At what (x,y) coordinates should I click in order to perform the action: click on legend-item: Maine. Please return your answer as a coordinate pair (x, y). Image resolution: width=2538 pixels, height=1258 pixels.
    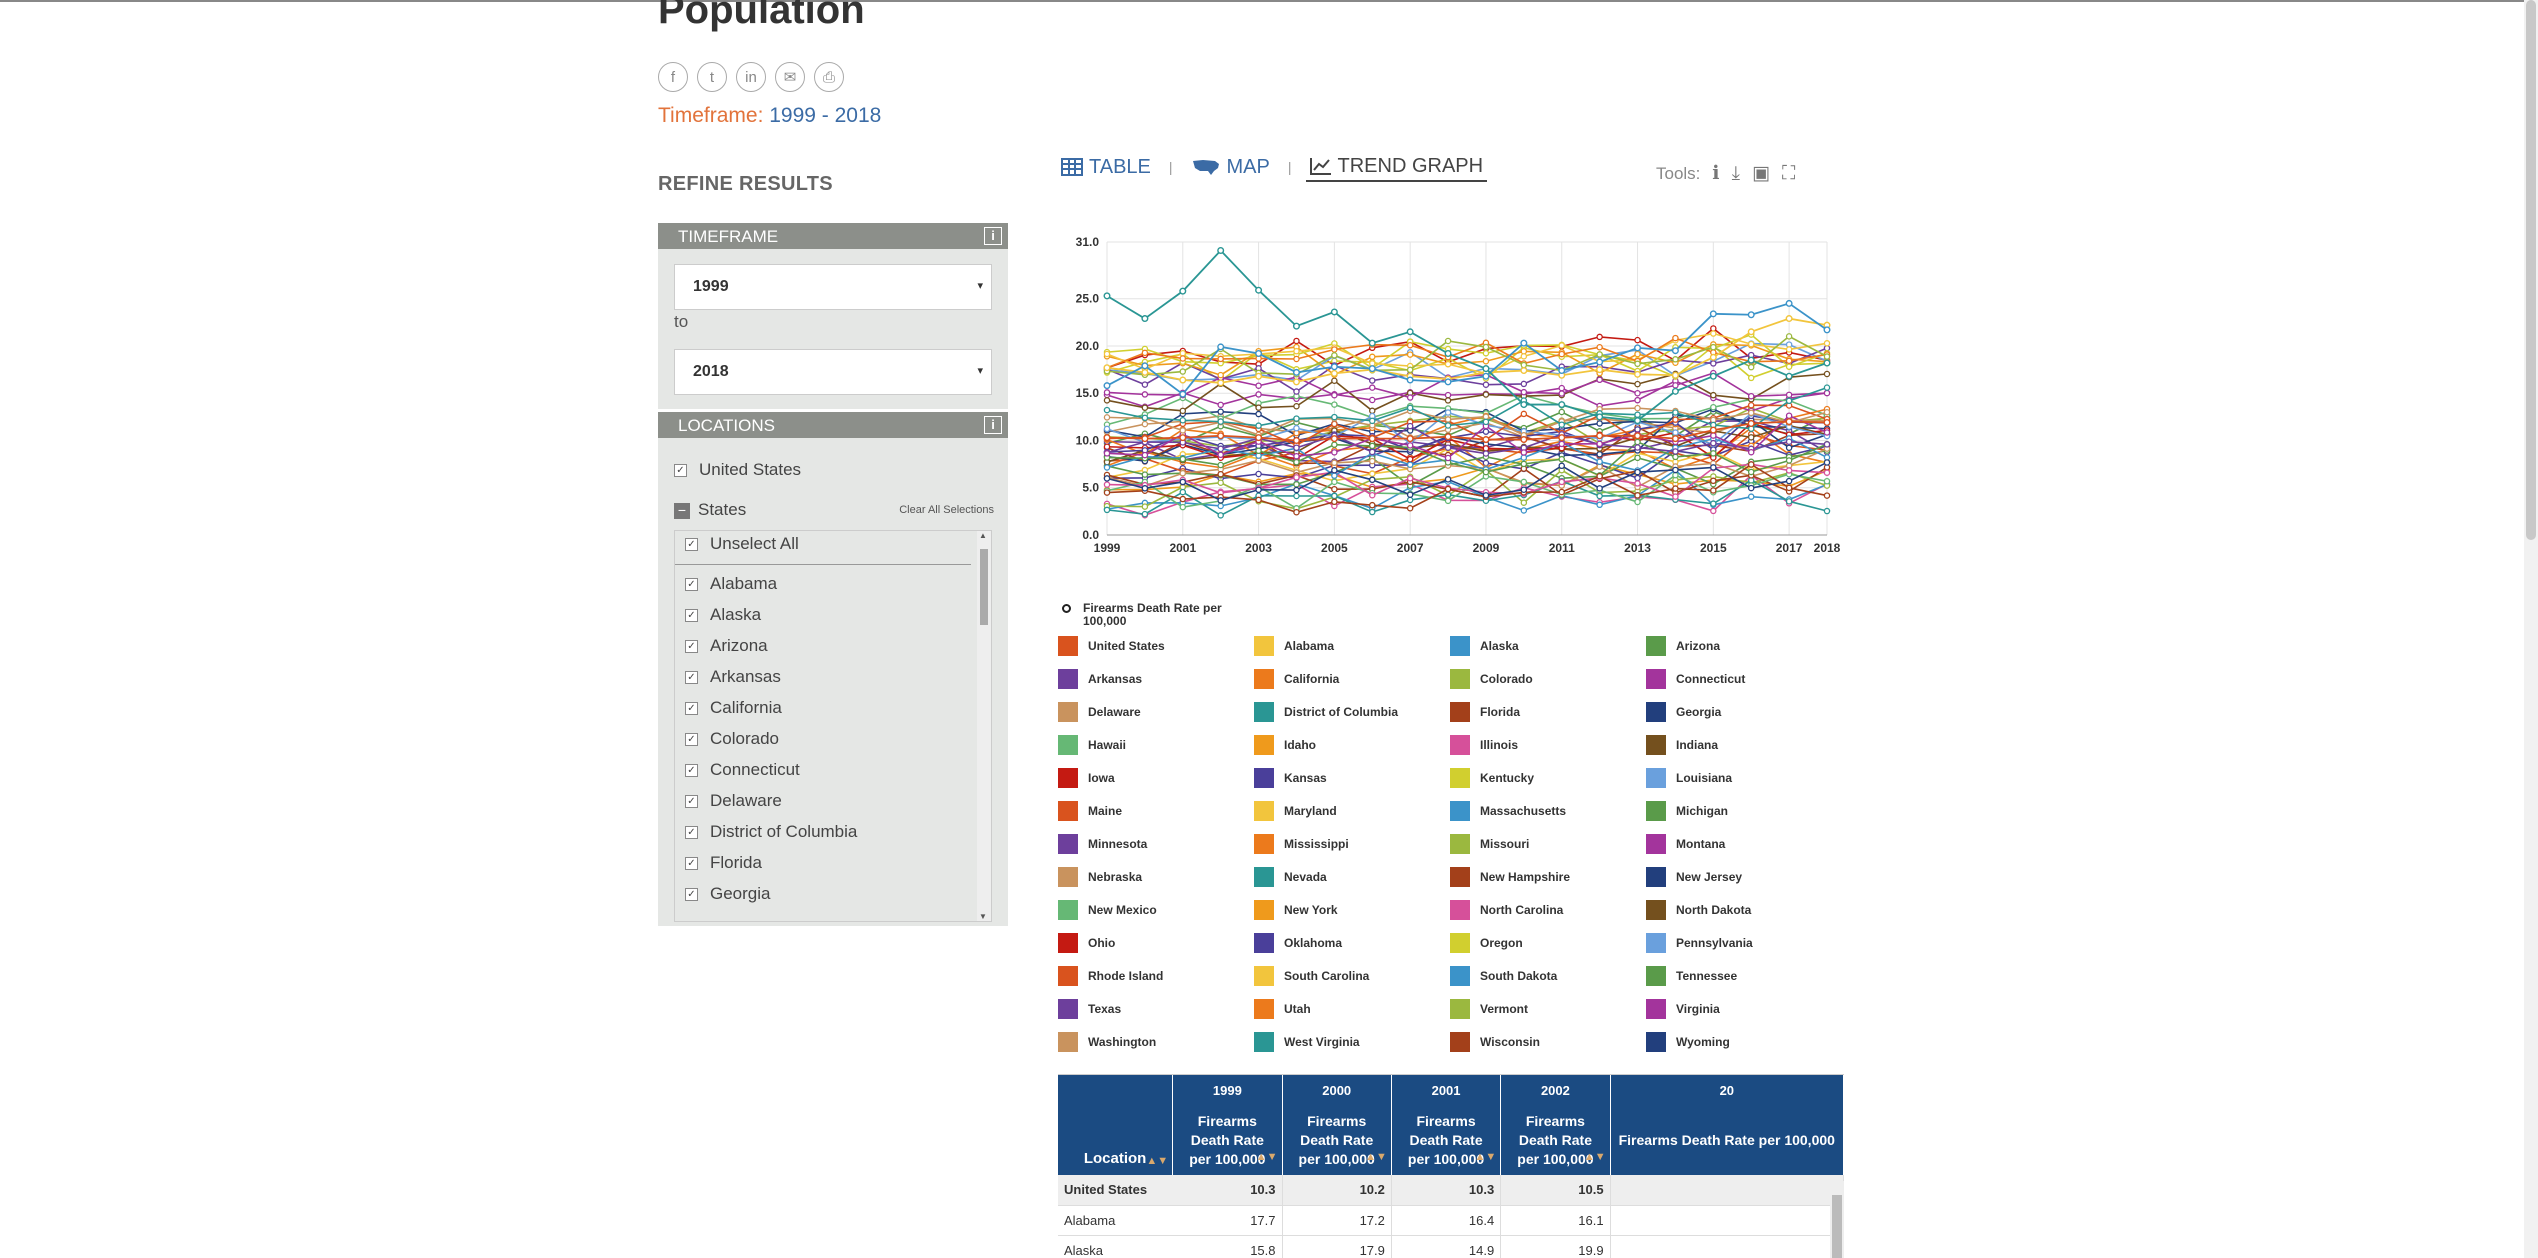
    Looking at the image, I should click on (1156, 811).